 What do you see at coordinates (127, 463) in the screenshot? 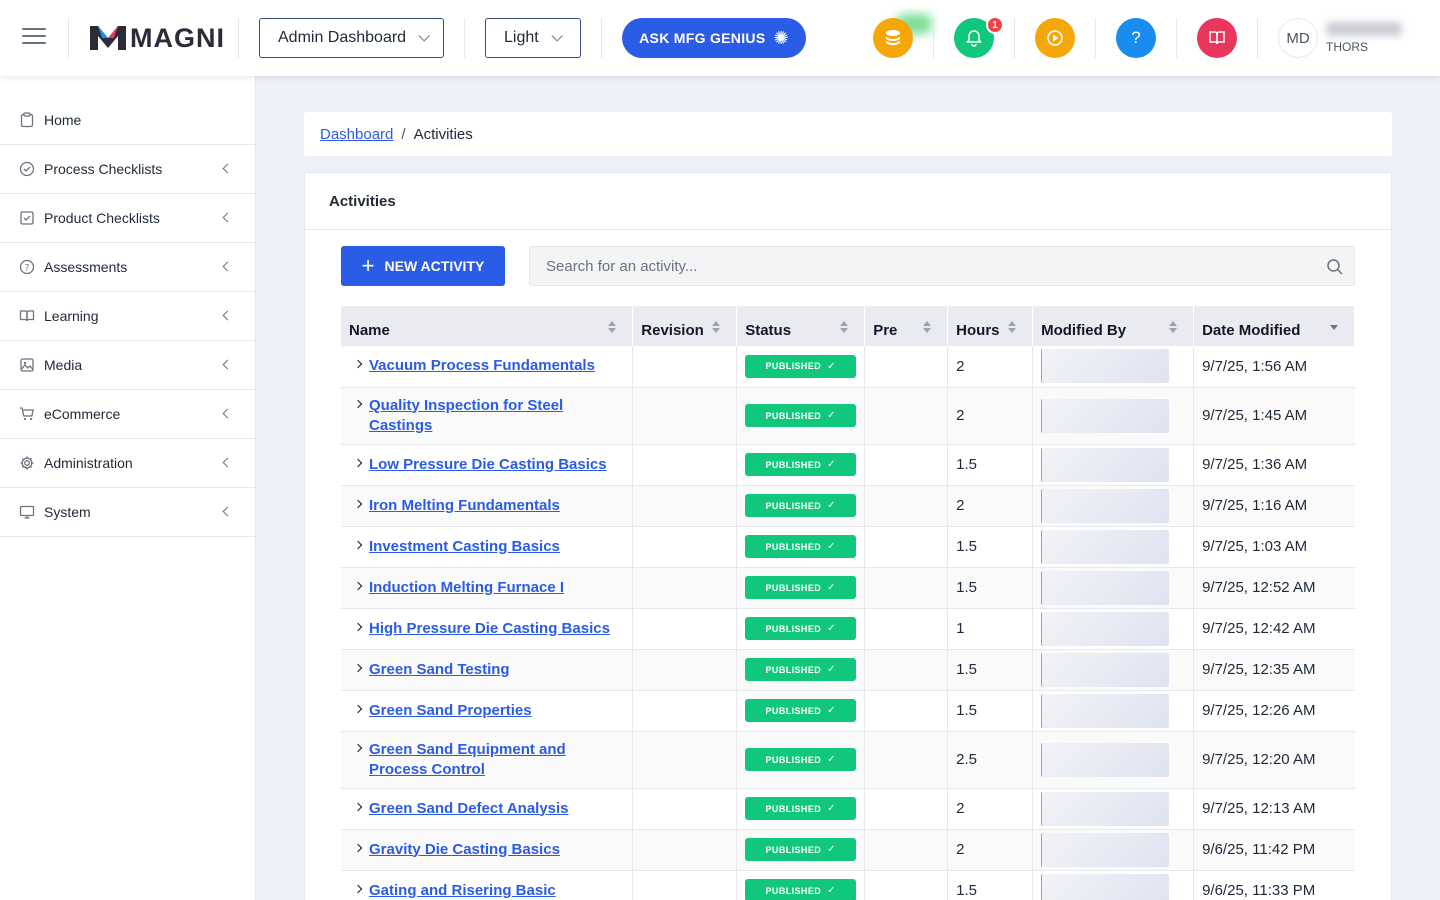
I see `sidebar-item-administration: Administration` at bounding box center [127, 463].